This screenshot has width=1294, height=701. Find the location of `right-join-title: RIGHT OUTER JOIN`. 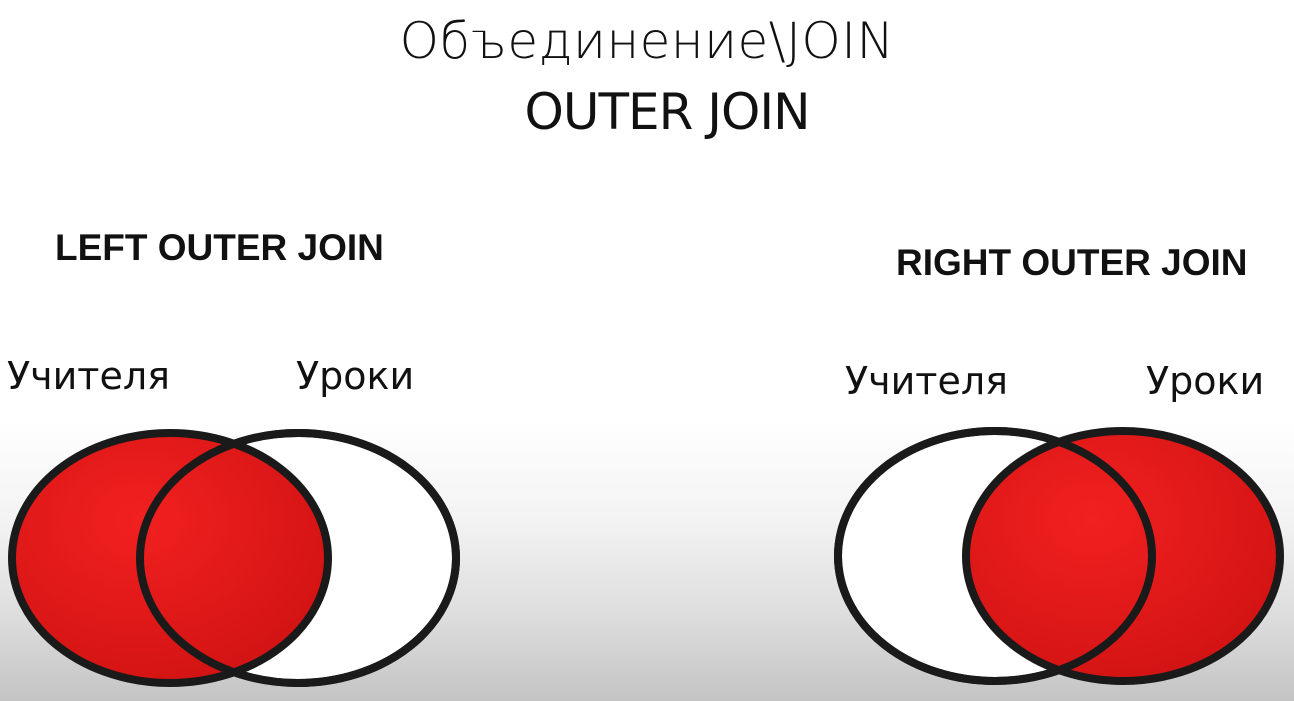

right-join-title: RIGHT OUTER JOIN is located at coordinates (1072, 262).